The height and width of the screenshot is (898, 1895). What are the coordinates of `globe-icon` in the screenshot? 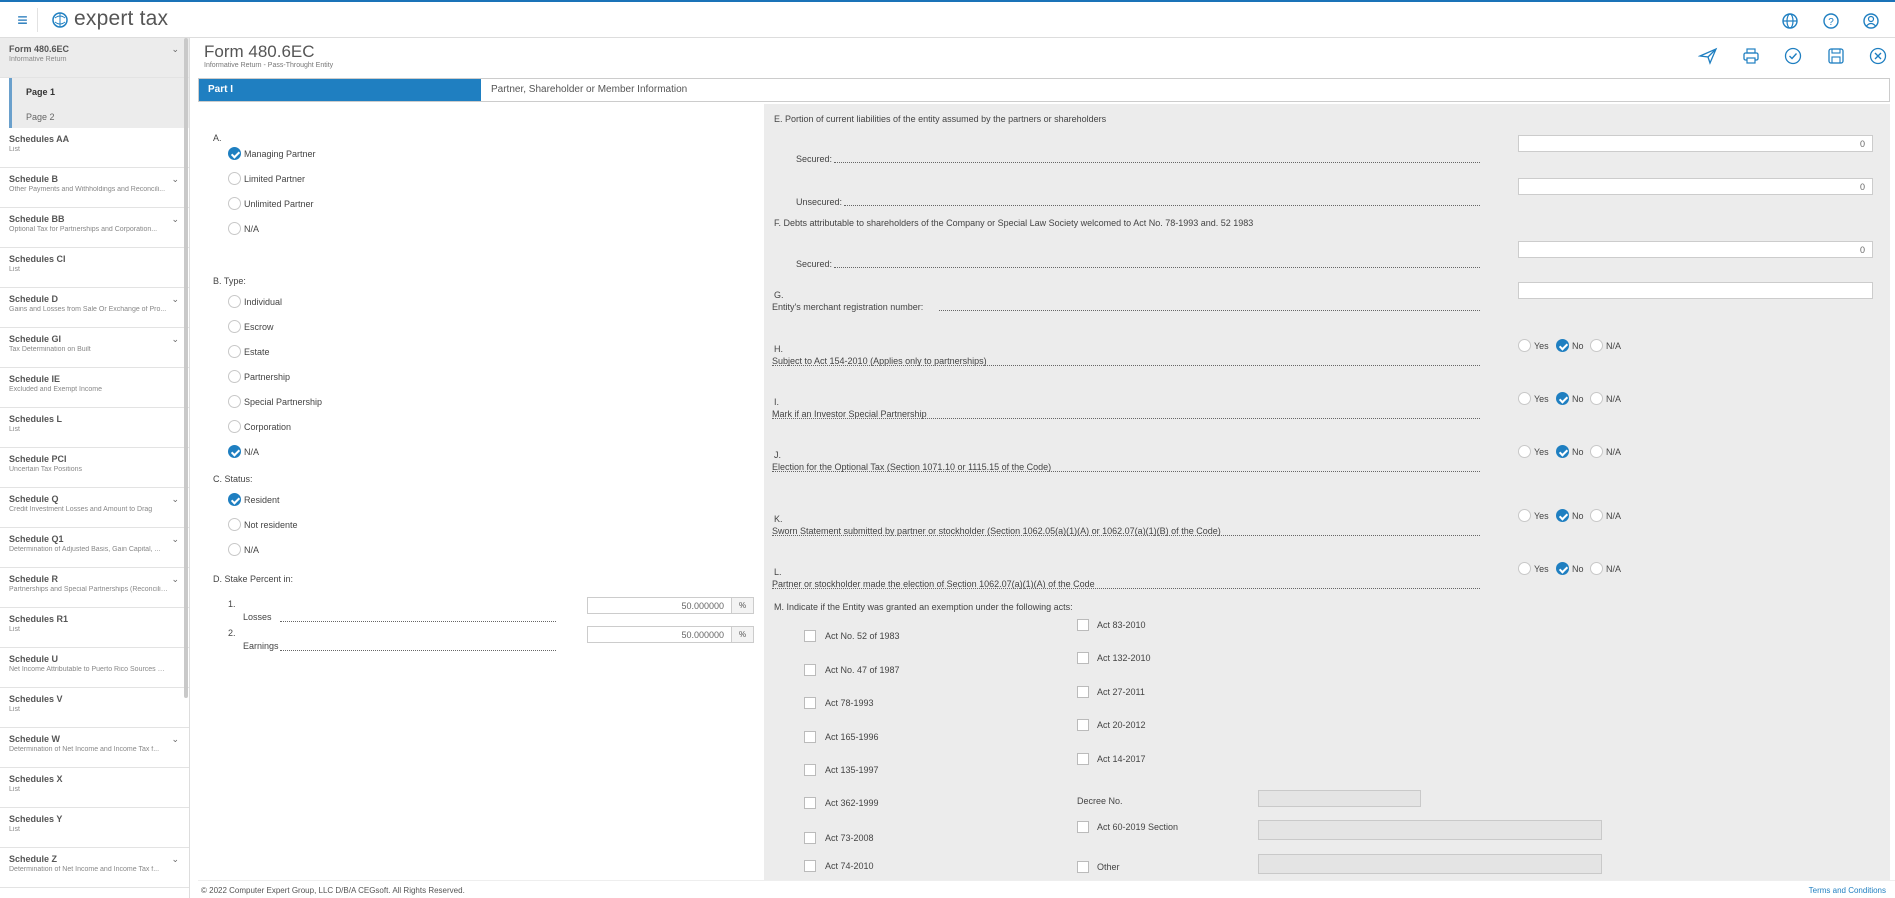 It's located at (1790, 21).